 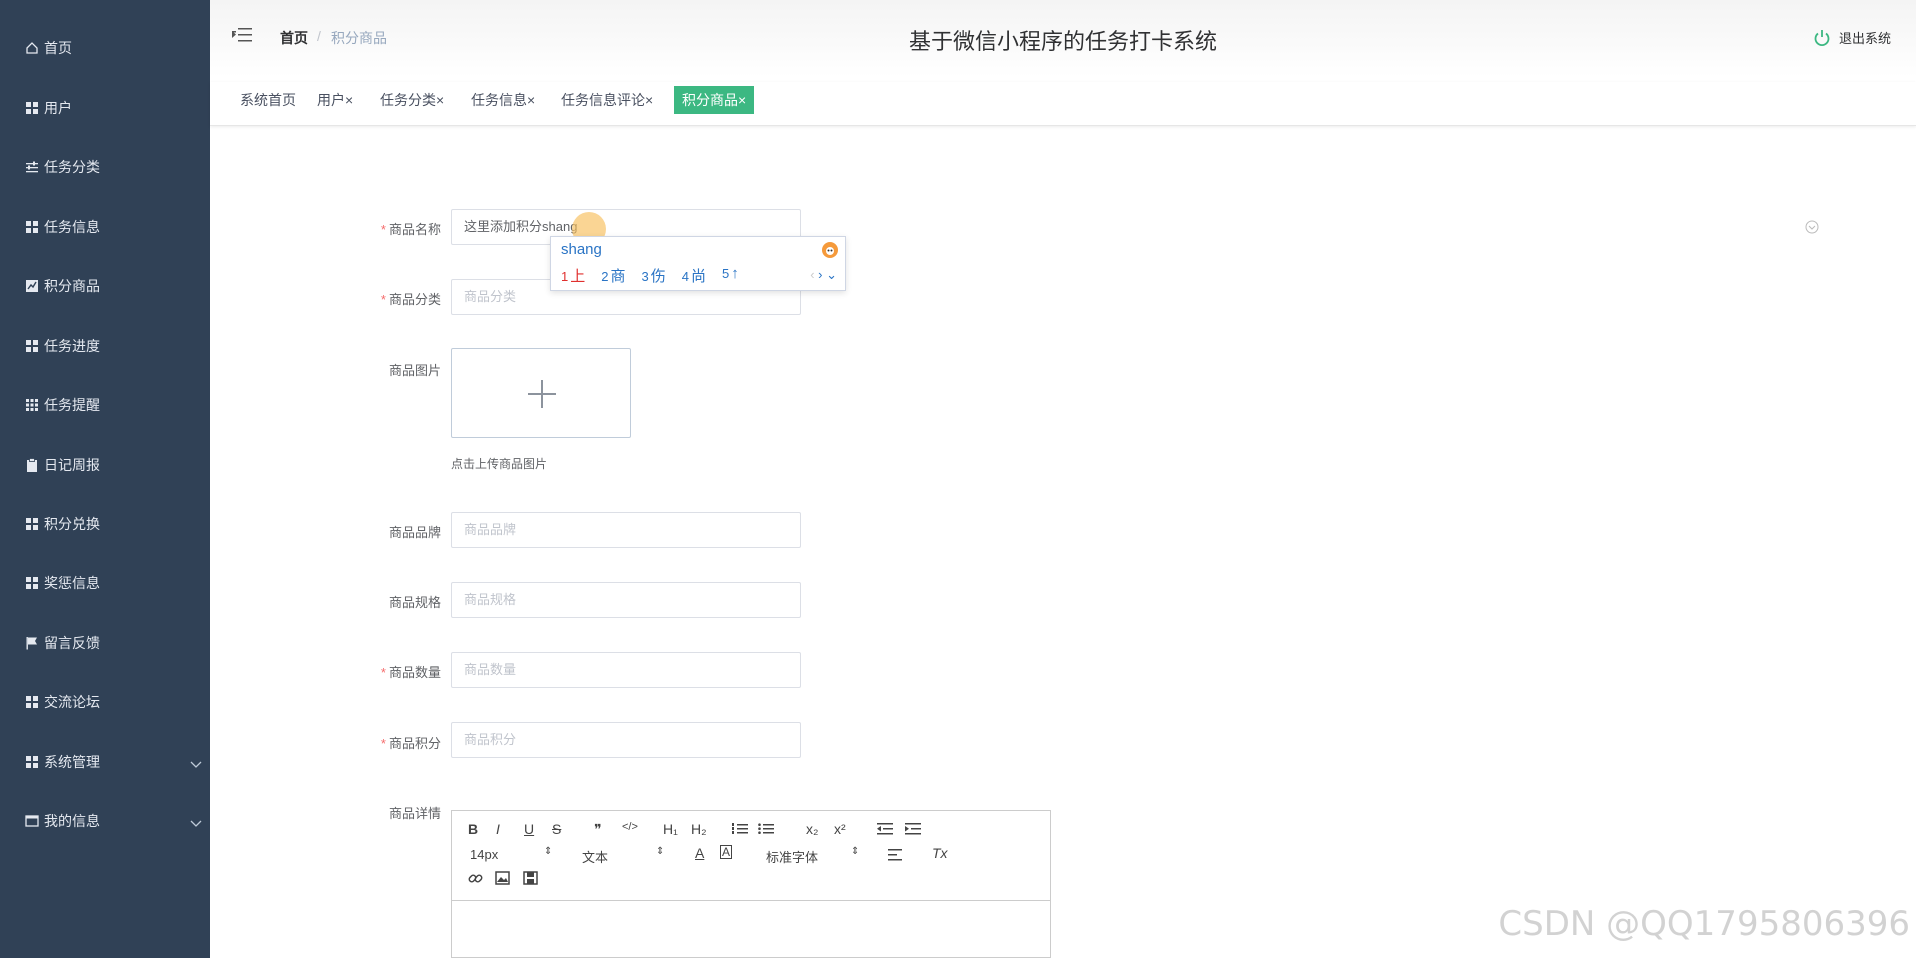 What do you see at coordinates (598, 829) in the screenshot?
I see `quote-button: ❞` at bounding box center [598, 829].